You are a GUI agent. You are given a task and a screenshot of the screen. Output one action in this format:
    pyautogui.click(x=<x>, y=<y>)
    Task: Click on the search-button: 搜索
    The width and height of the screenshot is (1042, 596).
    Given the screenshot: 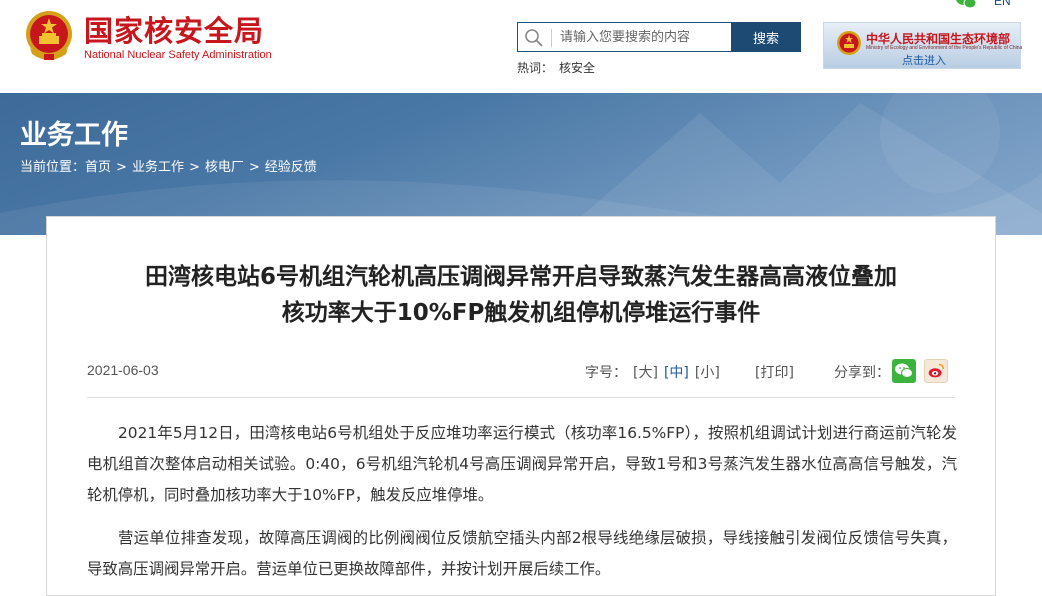 What is the action you would take?
    pyautogui.click(x=766, y=37)
    